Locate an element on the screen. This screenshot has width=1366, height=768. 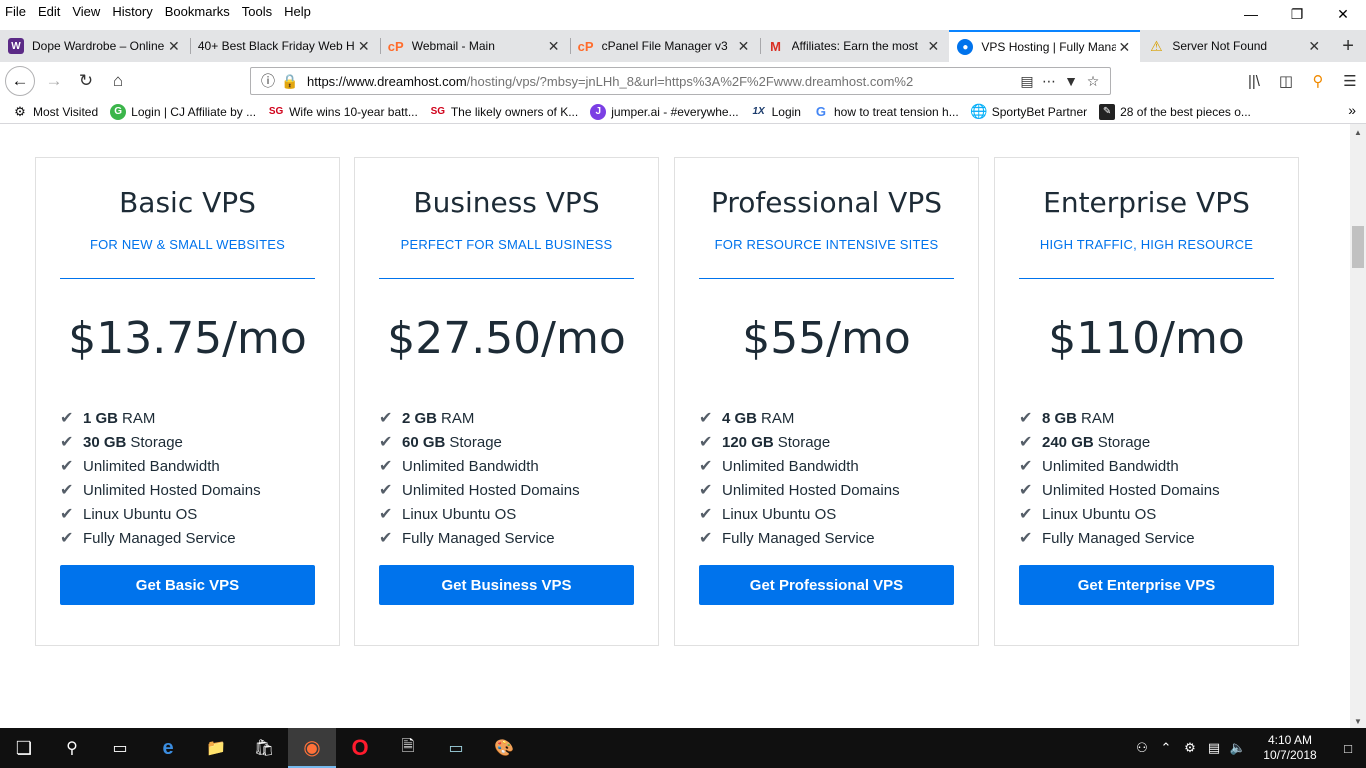
store-icon: 🛍 is located at coordinates (264, 748).